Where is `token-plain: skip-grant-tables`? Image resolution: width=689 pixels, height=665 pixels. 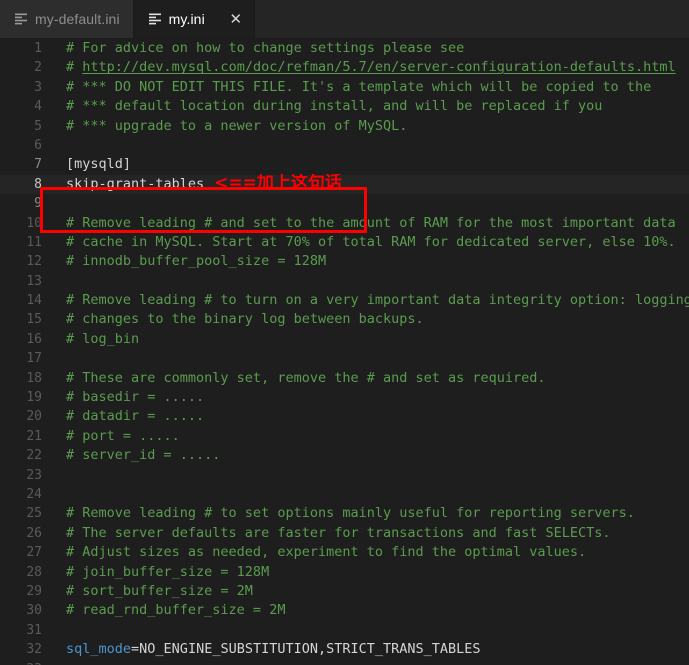 token-plain: skip-grant-tables is located at coordinates (135, 184).